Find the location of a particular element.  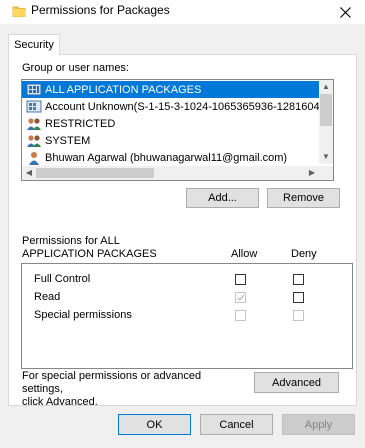

vertical-scrollbar: ▲ ▼ is located at coordinates (326, 122).